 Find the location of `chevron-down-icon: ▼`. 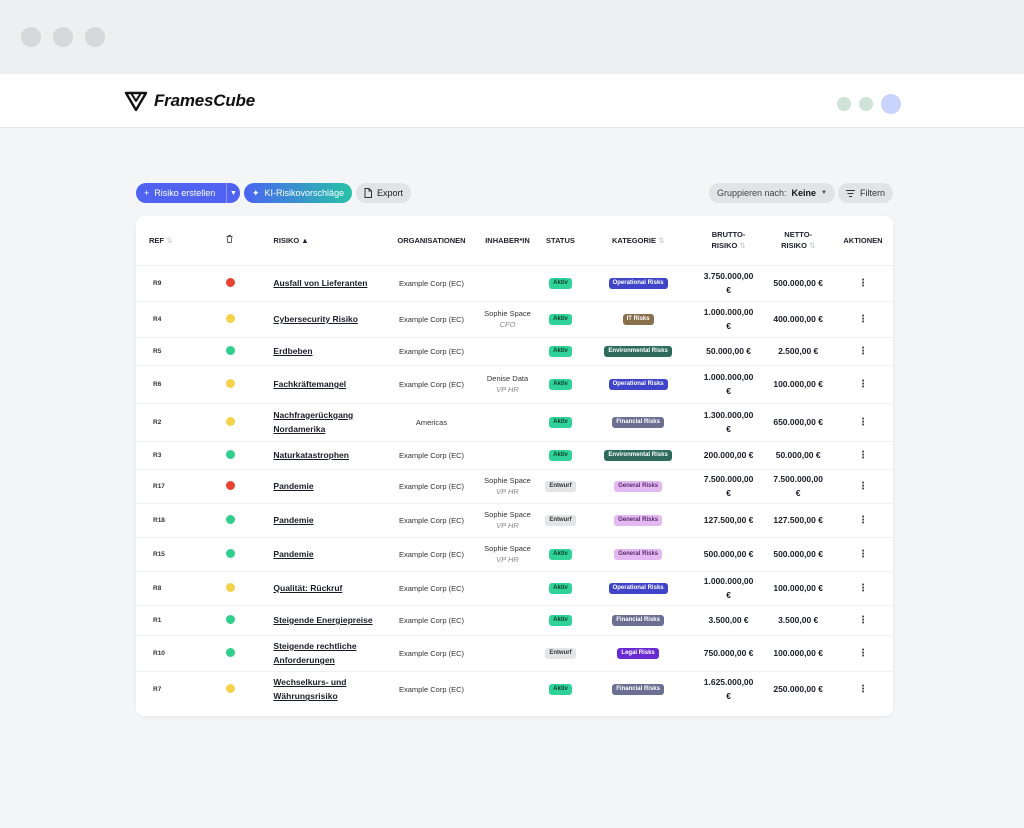

chevron-down-icon: ▼ is located at coordinates (233, 193).